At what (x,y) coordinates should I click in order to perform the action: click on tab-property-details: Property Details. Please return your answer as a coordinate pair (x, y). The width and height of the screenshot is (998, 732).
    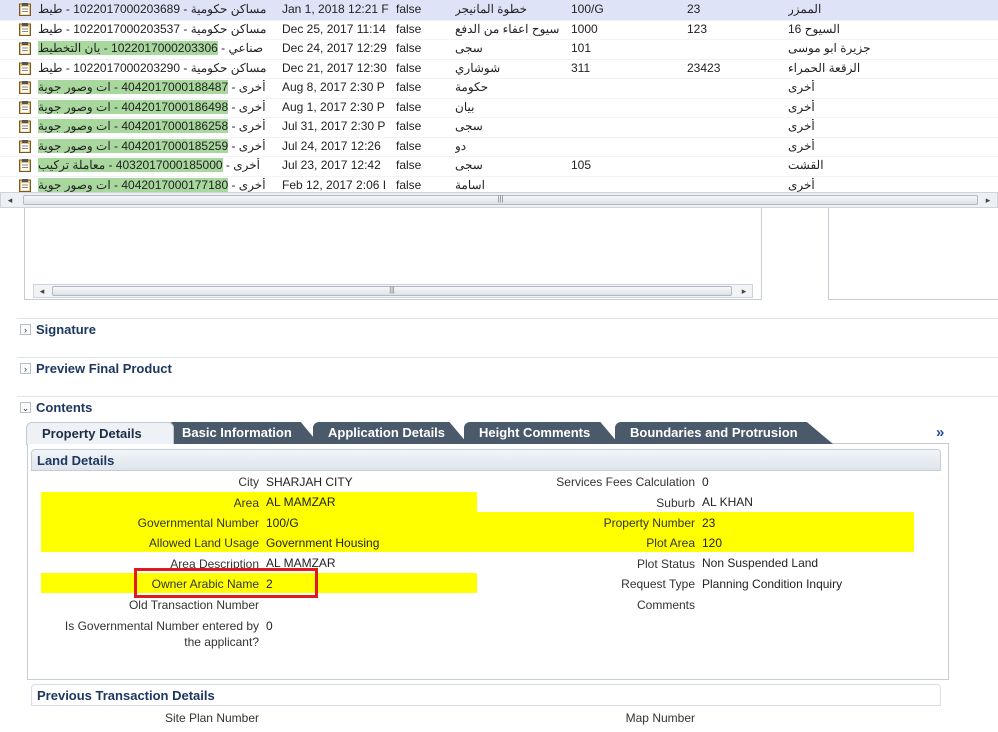
    Looking at the image, I should click on (100, 433).